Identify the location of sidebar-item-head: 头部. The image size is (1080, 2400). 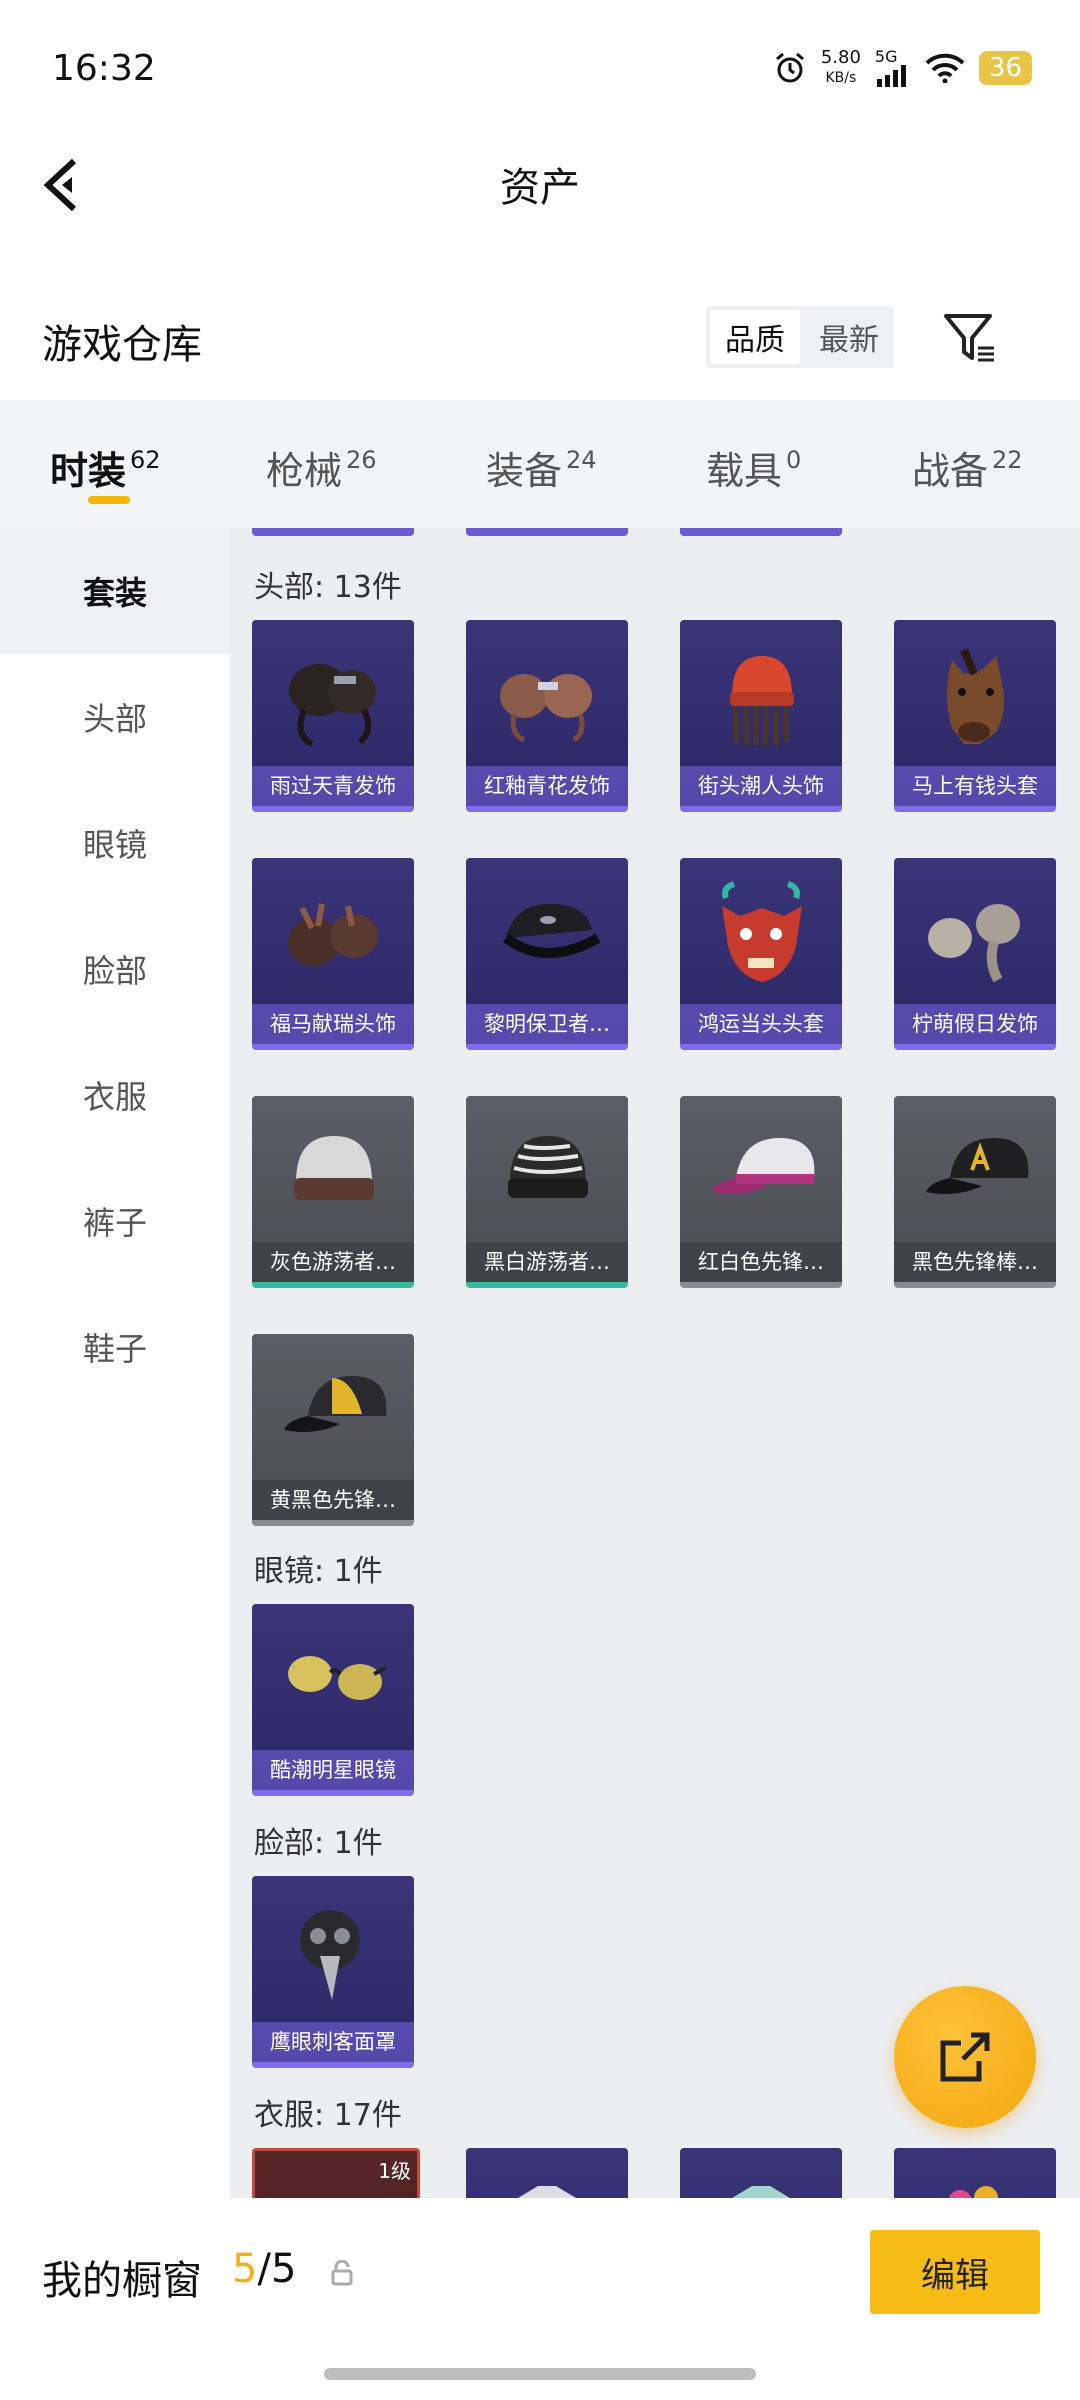
(115, 717).